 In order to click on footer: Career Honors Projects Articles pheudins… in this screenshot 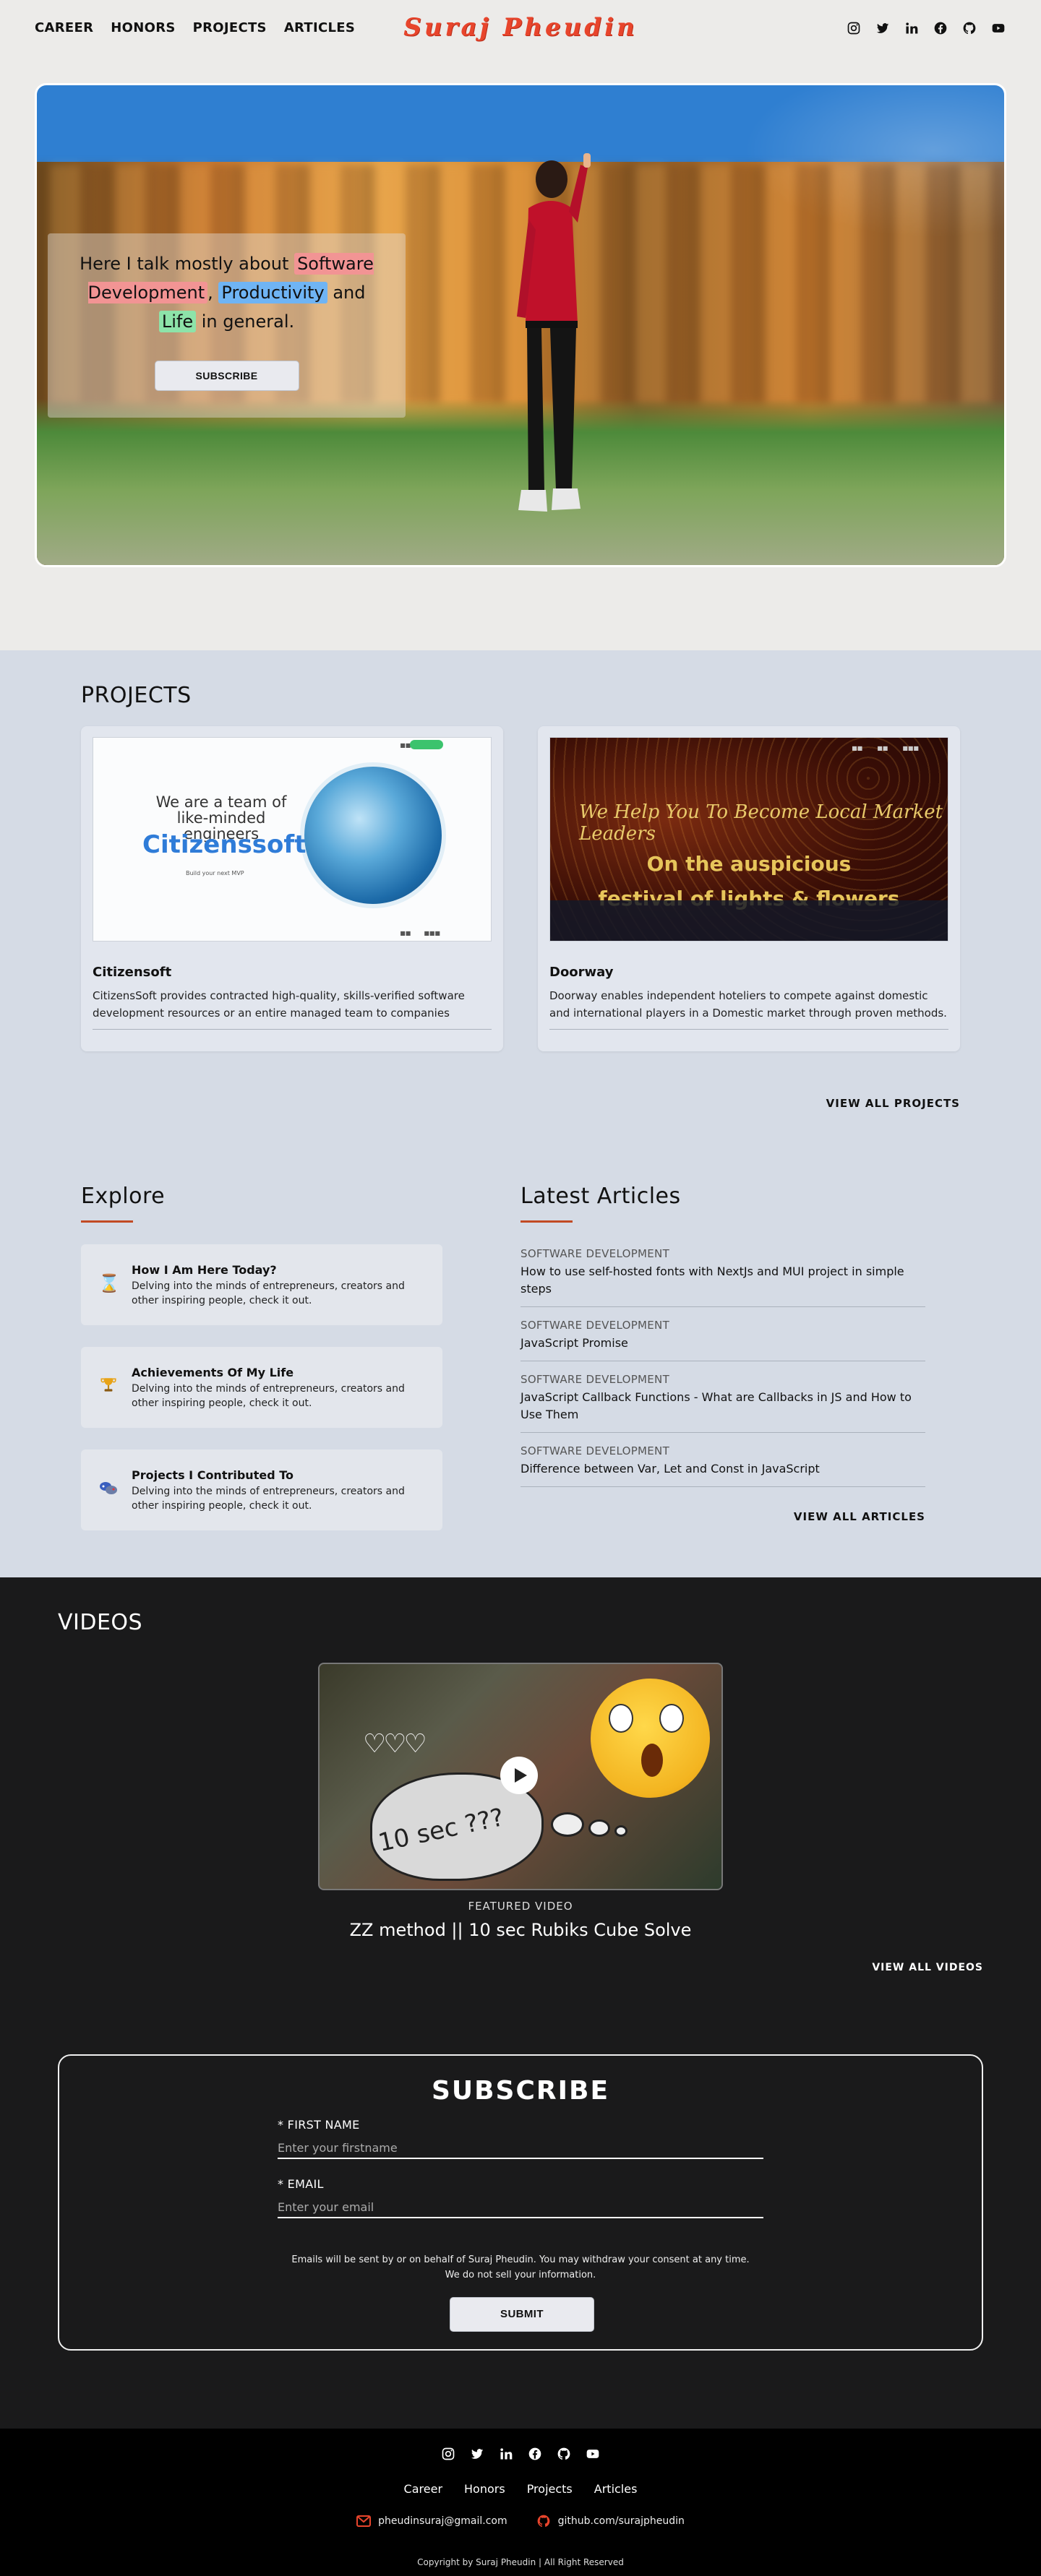, I will do `click(520, 2502)`.